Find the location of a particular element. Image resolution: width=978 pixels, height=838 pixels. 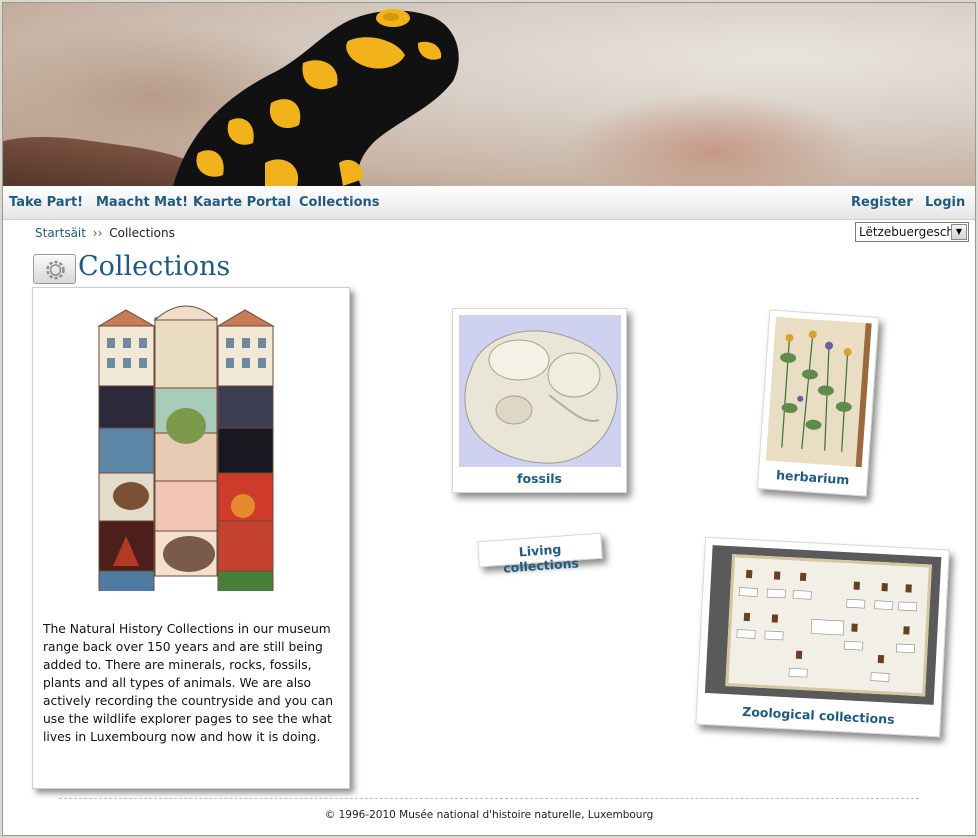

breadcrumb-home-link: Startsäit is located at coordinates (60, 233).